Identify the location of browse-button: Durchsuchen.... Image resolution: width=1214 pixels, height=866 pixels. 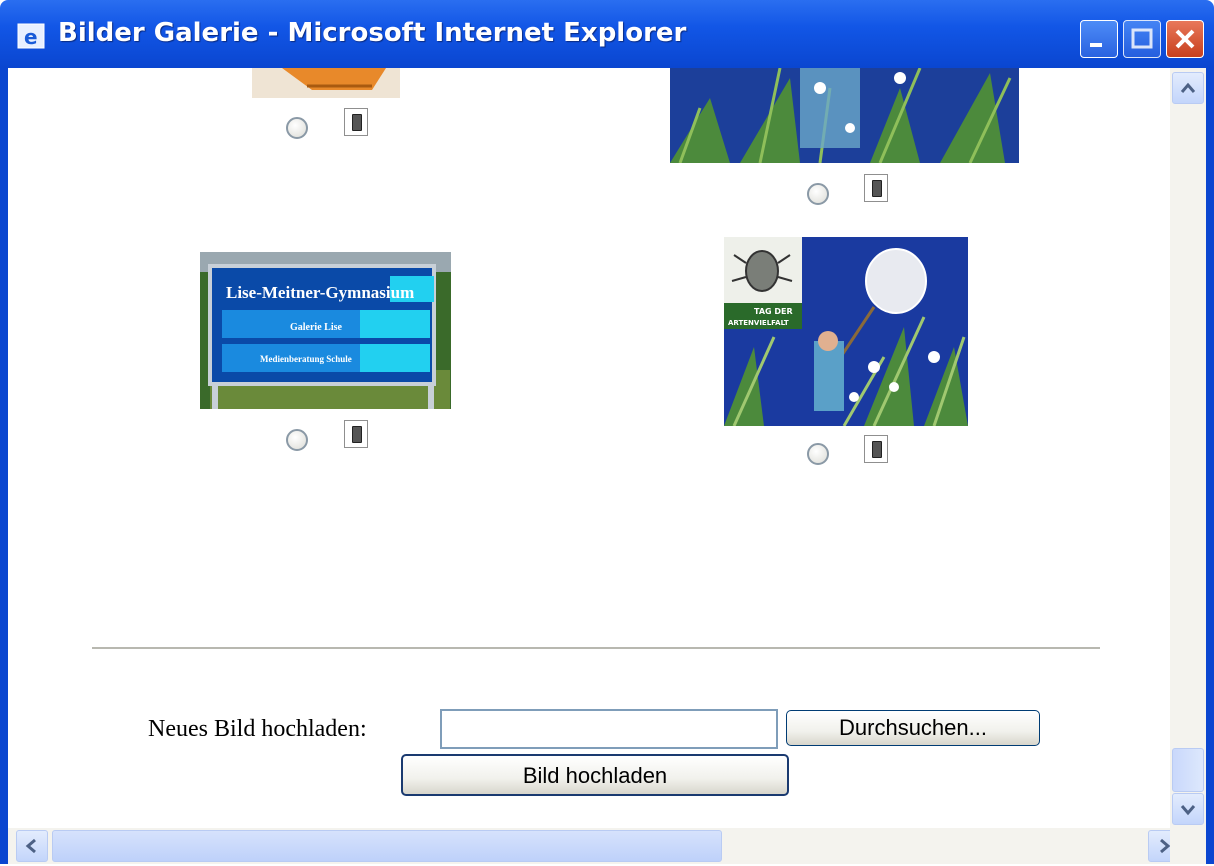
(913, 728).